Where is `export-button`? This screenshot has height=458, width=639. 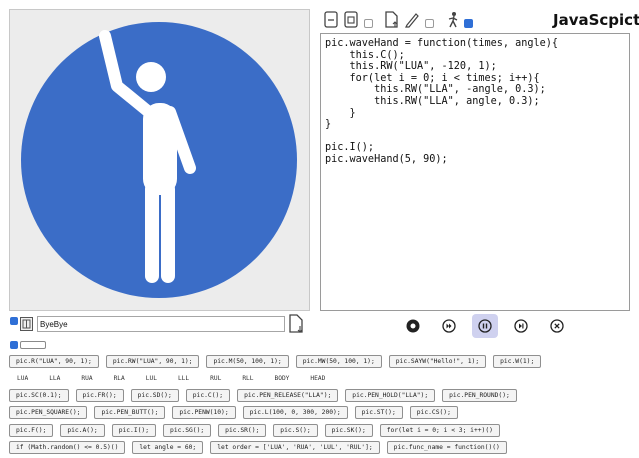 export-button is located at coordinates (392, 19).